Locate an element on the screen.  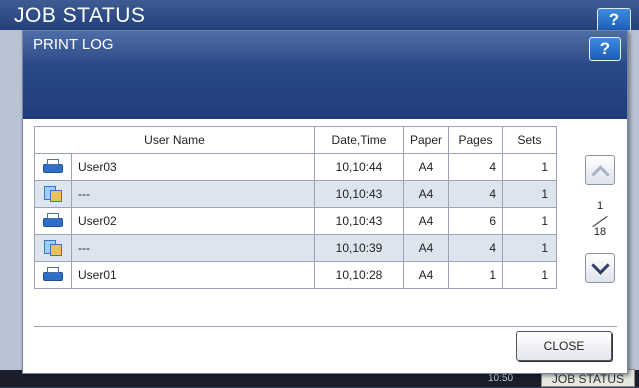
scroll-down-button is located at coordinates (600, 268).